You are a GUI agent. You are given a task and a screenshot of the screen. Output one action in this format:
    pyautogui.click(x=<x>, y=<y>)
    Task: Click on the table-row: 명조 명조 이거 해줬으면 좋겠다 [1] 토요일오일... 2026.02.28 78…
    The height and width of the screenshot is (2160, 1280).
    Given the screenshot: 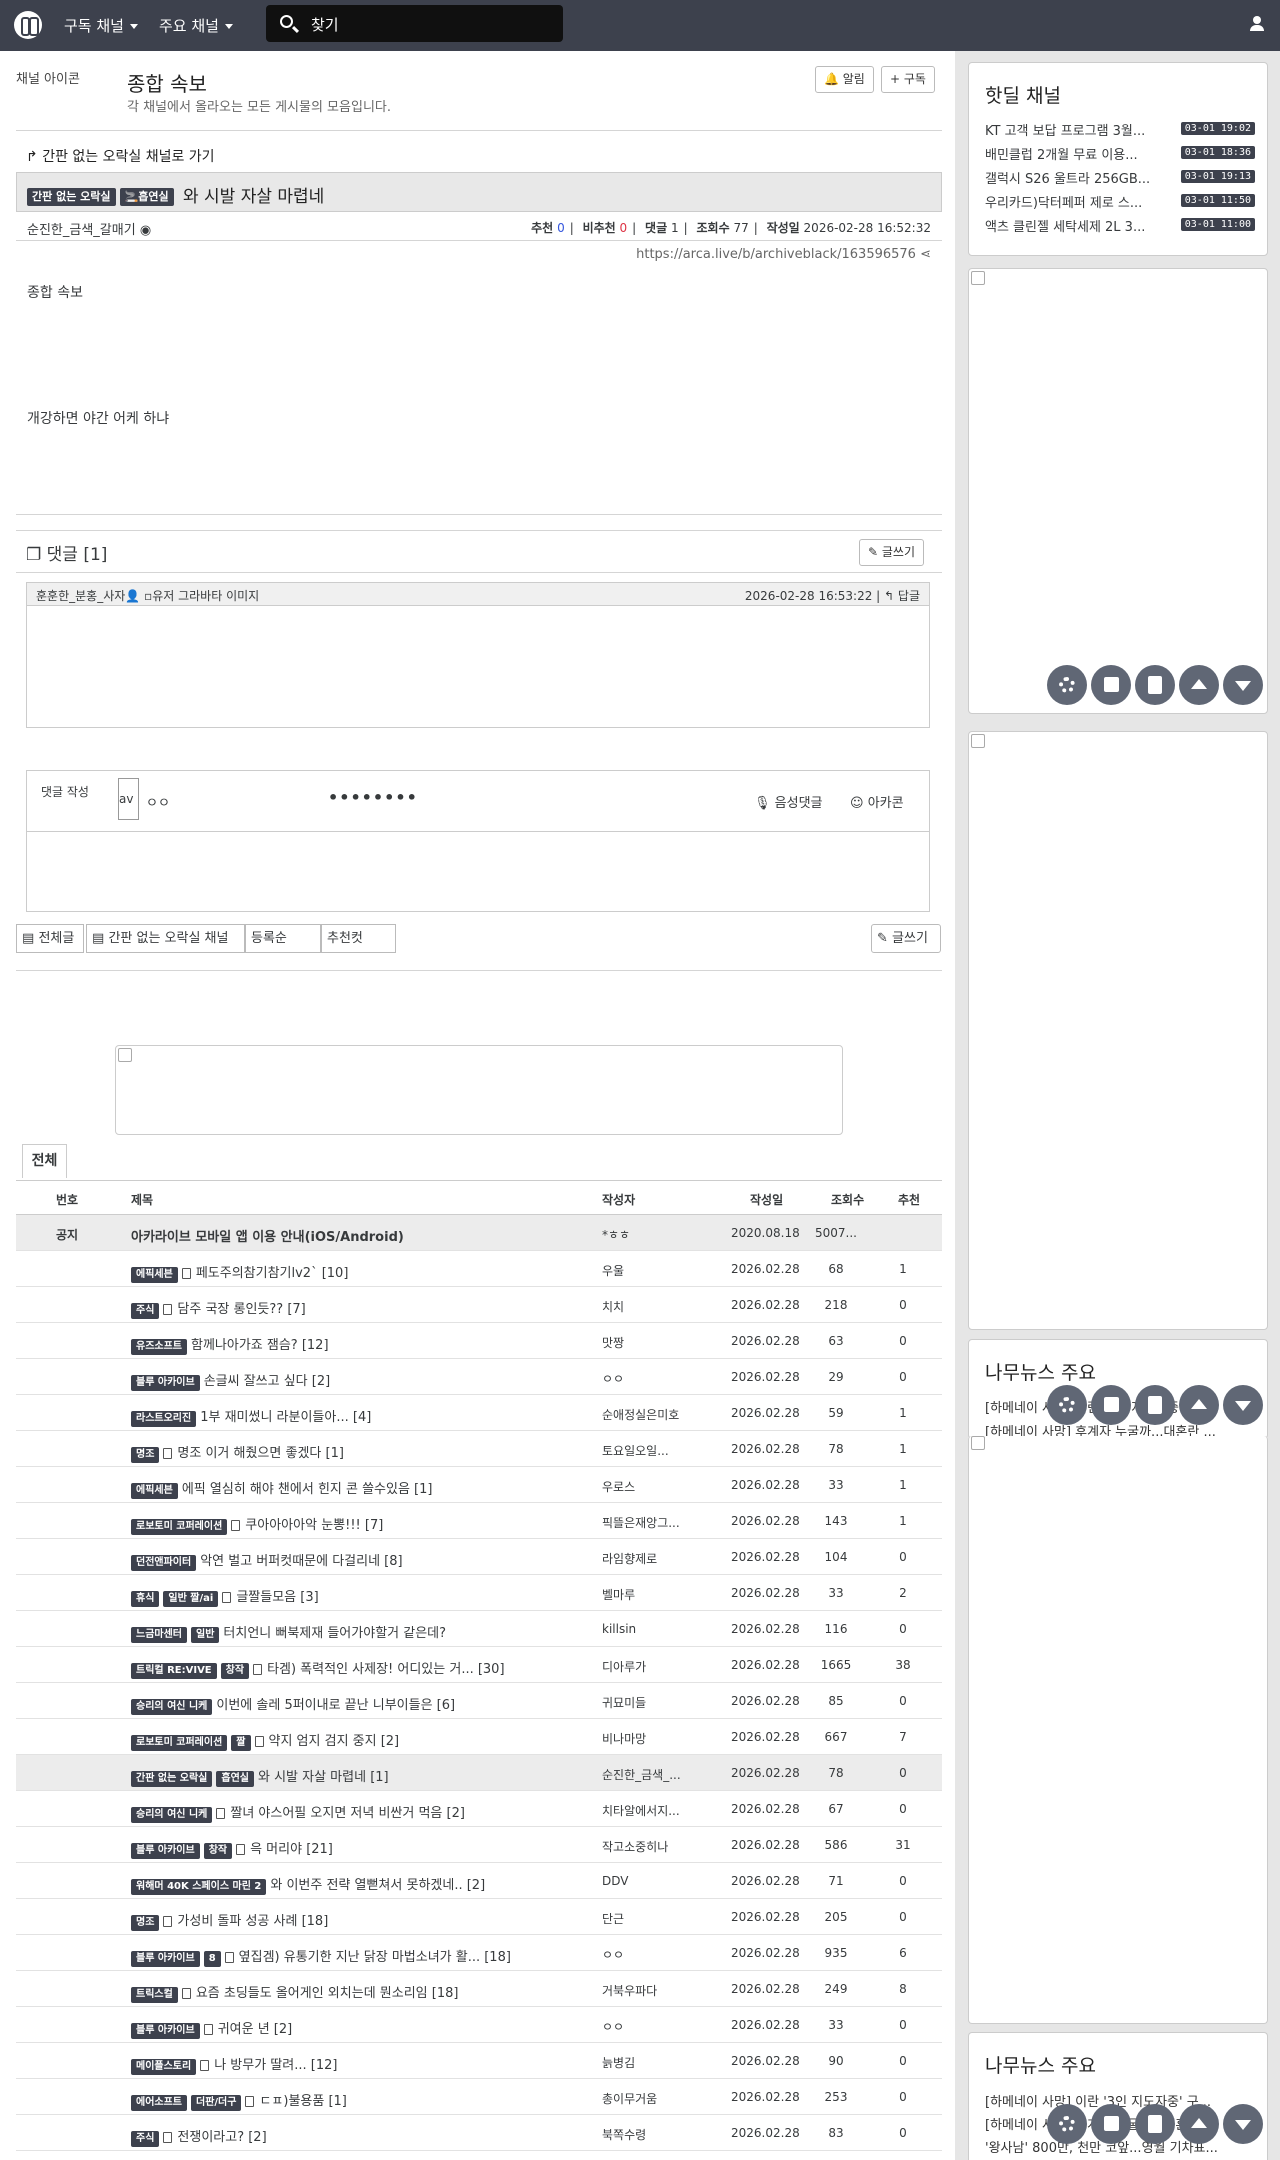 What is the action you would take?
    pyautogui.click(x=479, y=1449)
    